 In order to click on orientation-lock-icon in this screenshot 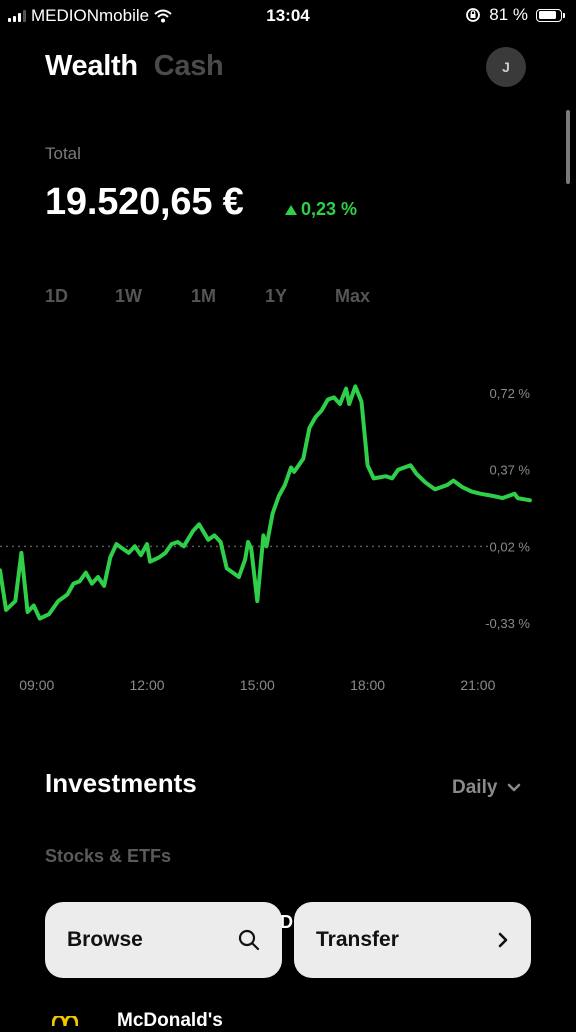, I will do `click(473, 15)`.